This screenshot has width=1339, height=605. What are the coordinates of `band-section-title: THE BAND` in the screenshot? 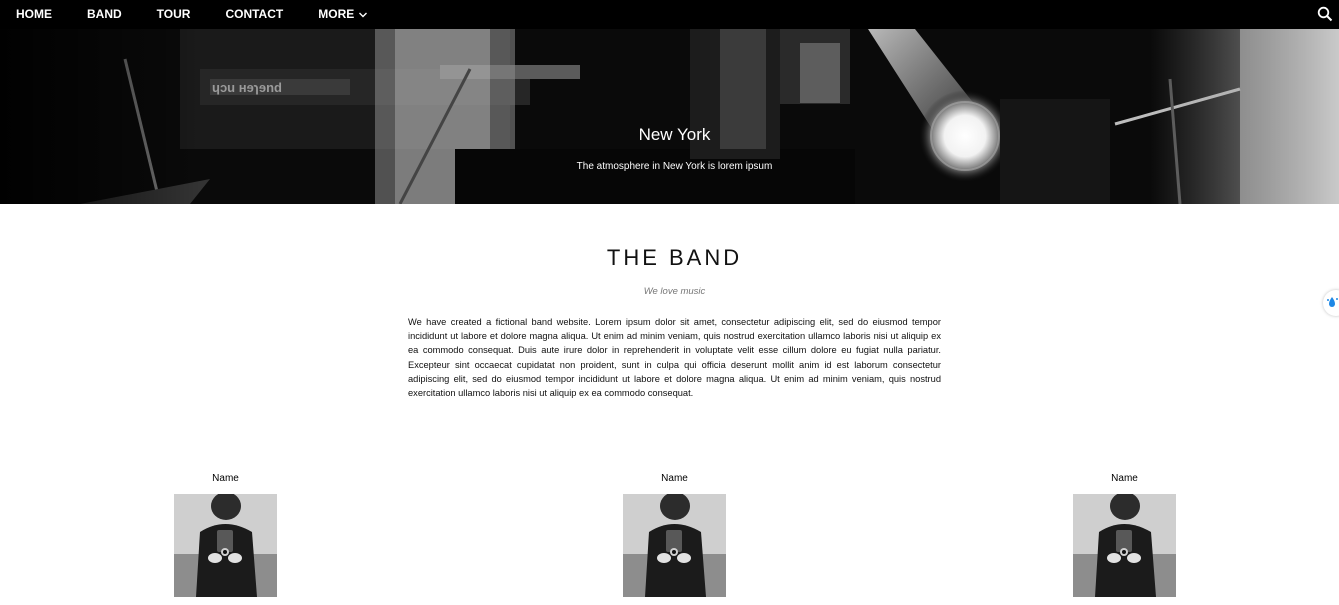 It's located at (674, 257).